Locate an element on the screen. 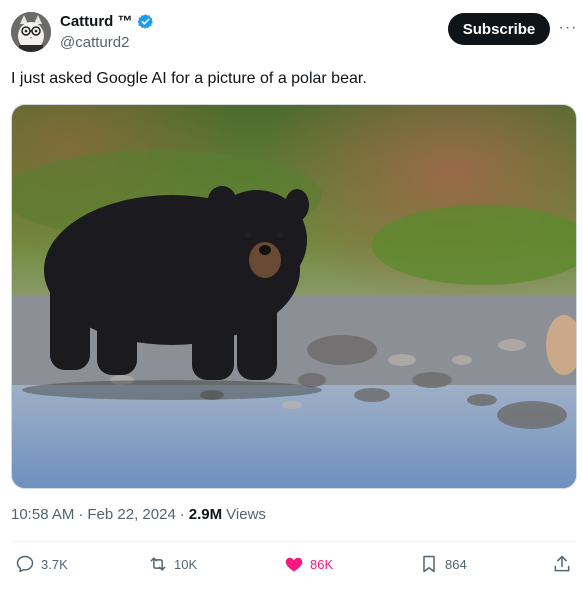  views-count: 2.9M is located at coordinates (205, 514).